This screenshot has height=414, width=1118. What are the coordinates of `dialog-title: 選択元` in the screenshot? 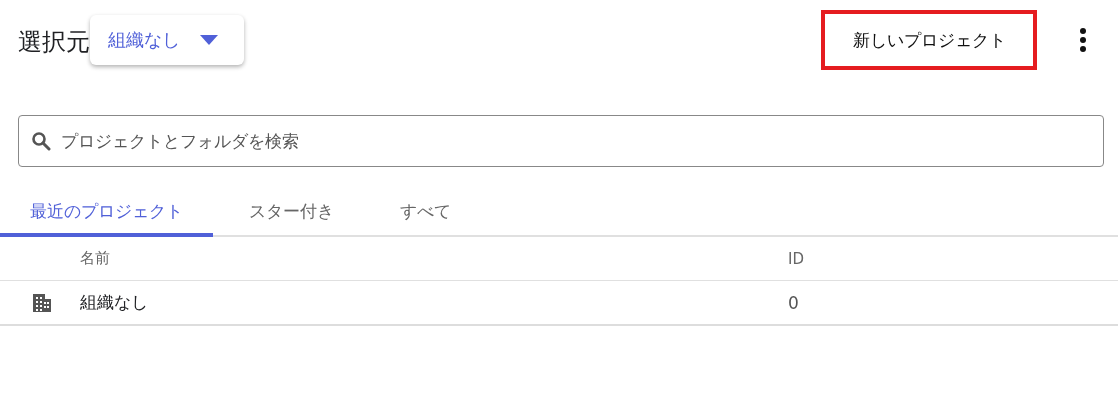 It's located at (54, 42).